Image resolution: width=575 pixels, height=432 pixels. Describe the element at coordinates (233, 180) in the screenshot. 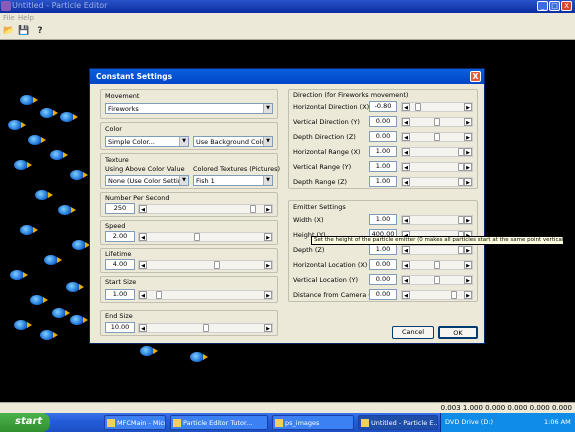

I see `texture-picture-select: Fish 1 ▼` at that location.